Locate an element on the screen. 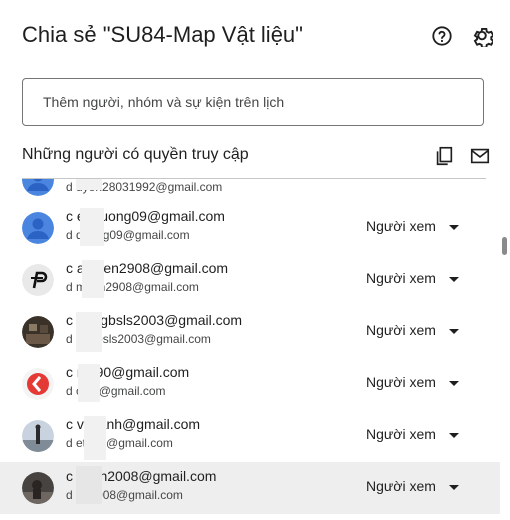  copy-icon is located at coordinates (444, 156).